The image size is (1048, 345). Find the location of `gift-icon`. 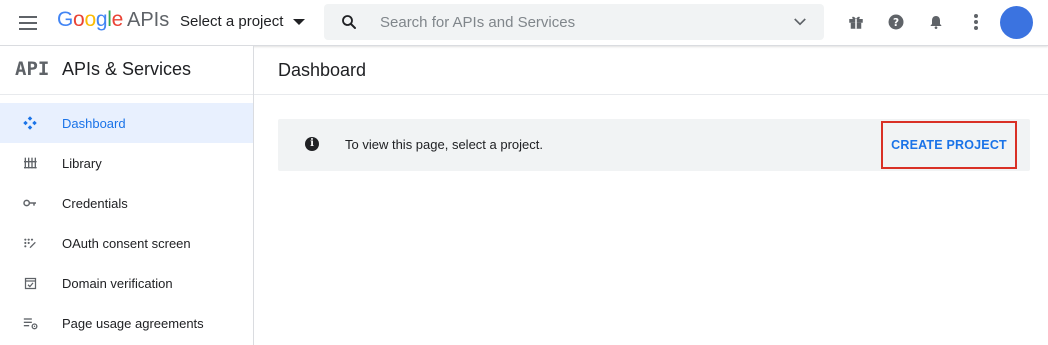

gift-icon is located at coordinates (856, 22).